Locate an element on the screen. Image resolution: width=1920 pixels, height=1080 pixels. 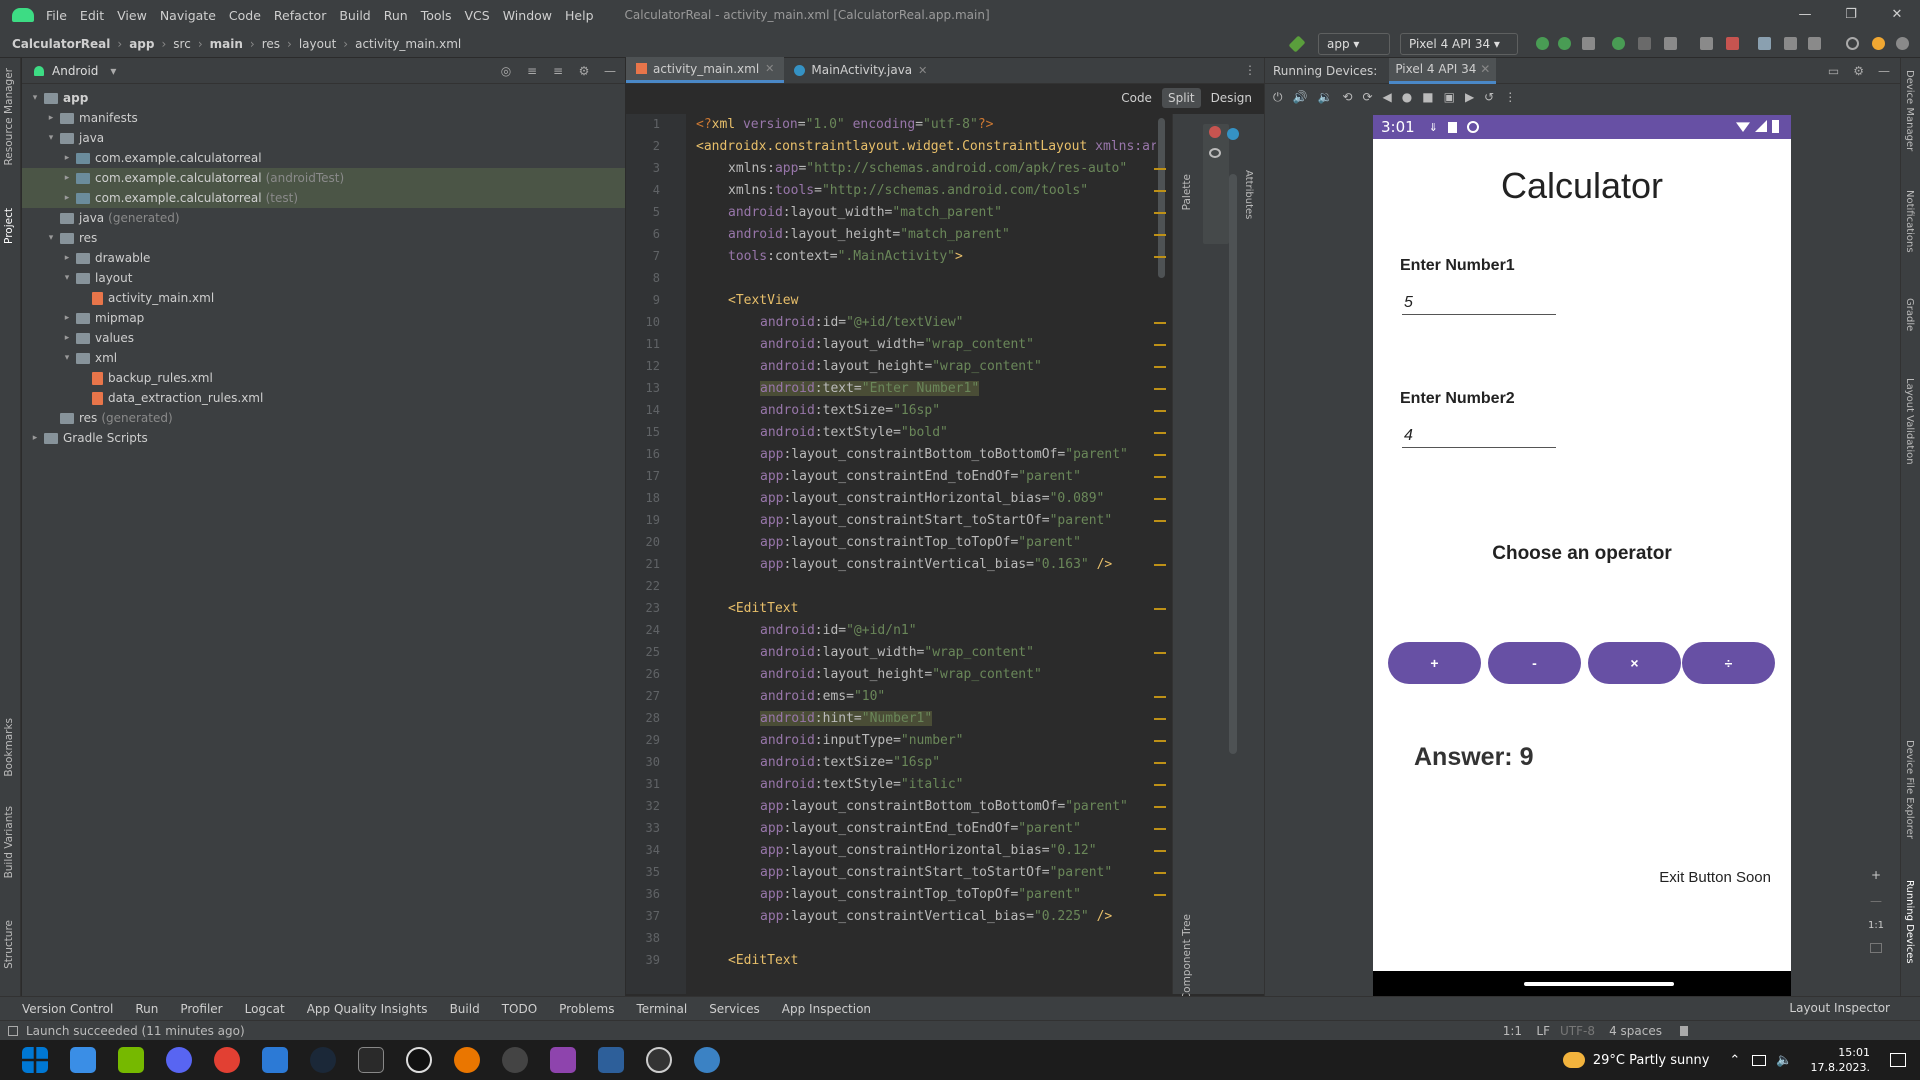
overview-icon: ■ is located at coordinates (1427, 97).